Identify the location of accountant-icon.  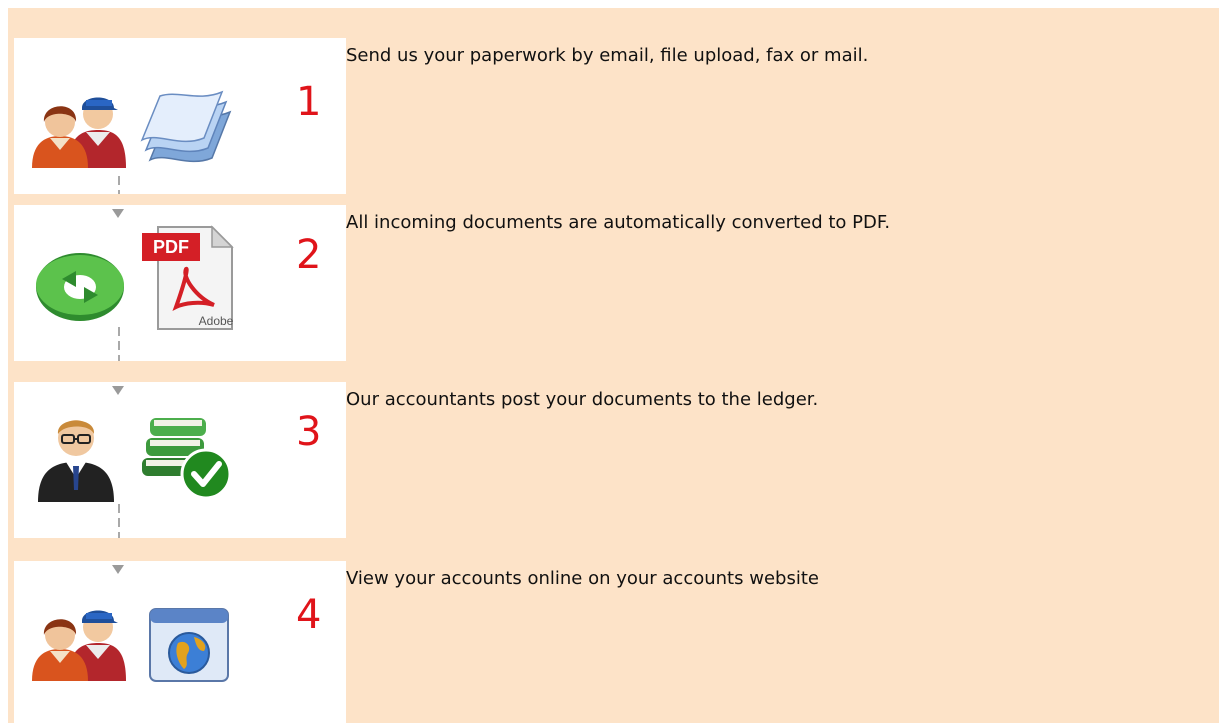
(76, 461).